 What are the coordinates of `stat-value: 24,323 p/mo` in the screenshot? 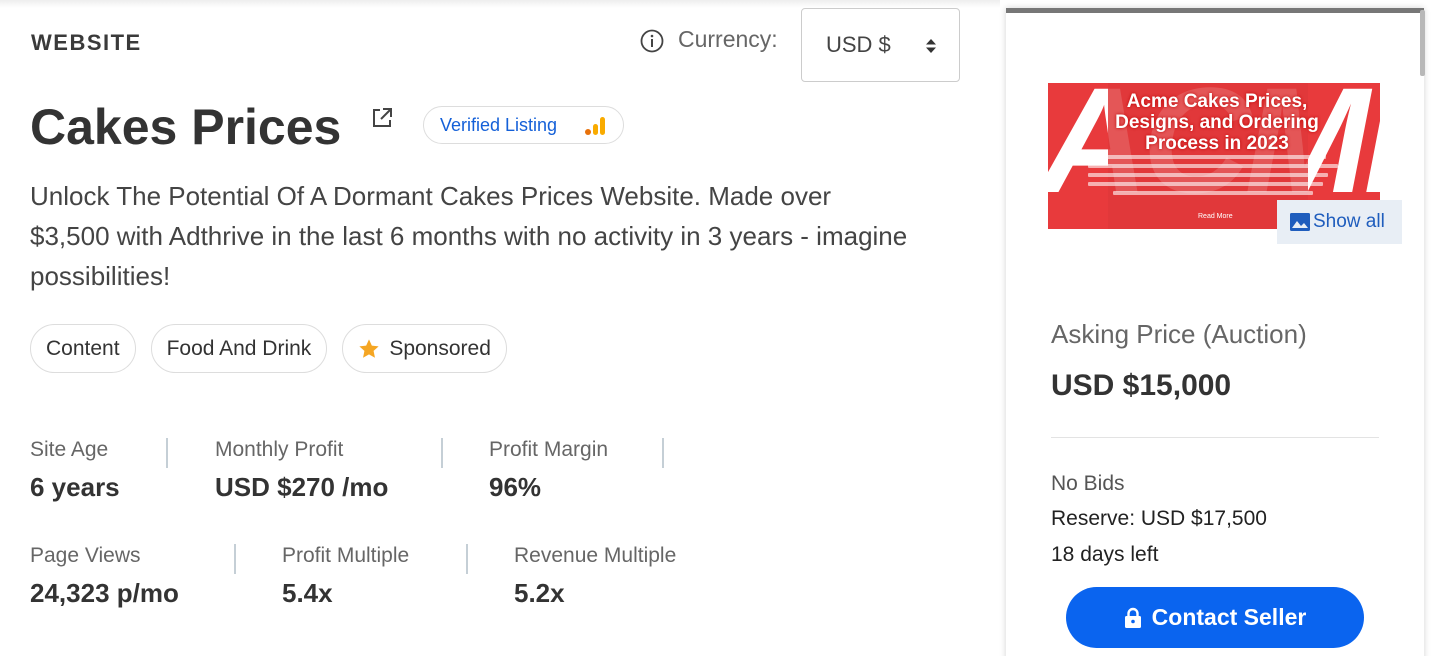 It's located at (104, 593).